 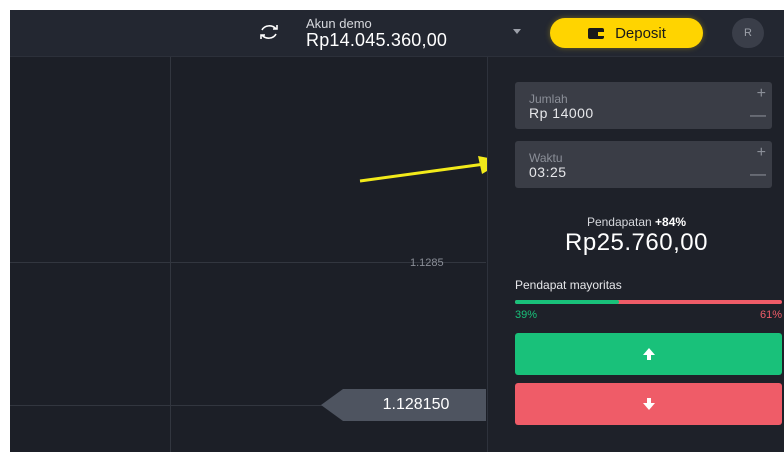 I want to click on arrow-down-icon, so click(x=648, y=404).